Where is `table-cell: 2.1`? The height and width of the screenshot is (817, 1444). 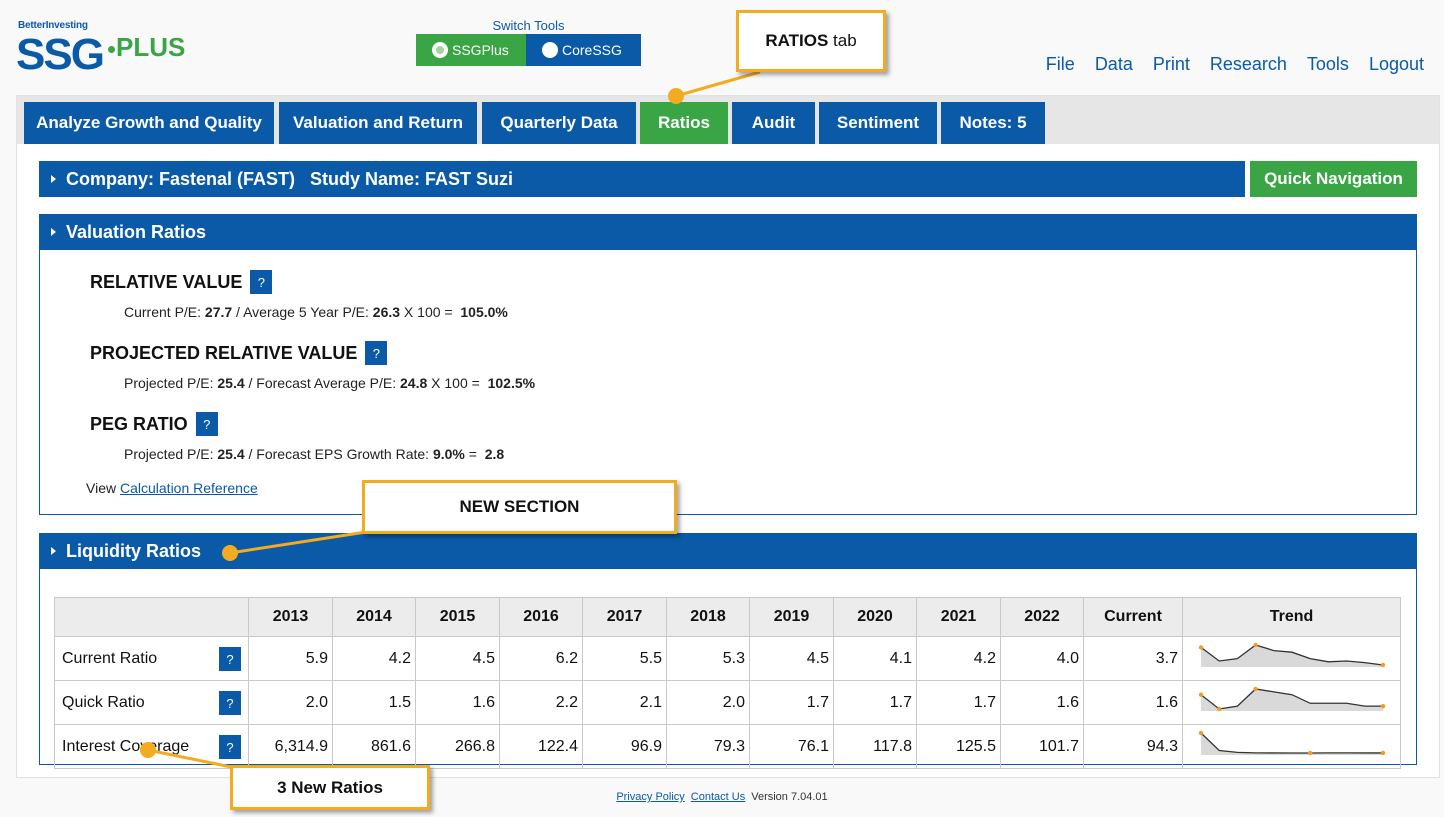 table-cell: 2.1 is located at coordinates (624, 702).